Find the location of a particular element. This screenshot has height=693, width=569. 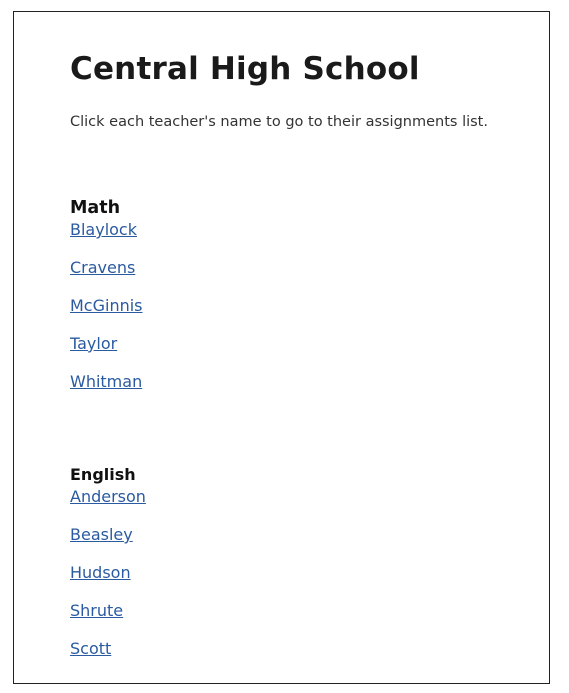

list-item: Taylor is located at coordinates (299, 352).